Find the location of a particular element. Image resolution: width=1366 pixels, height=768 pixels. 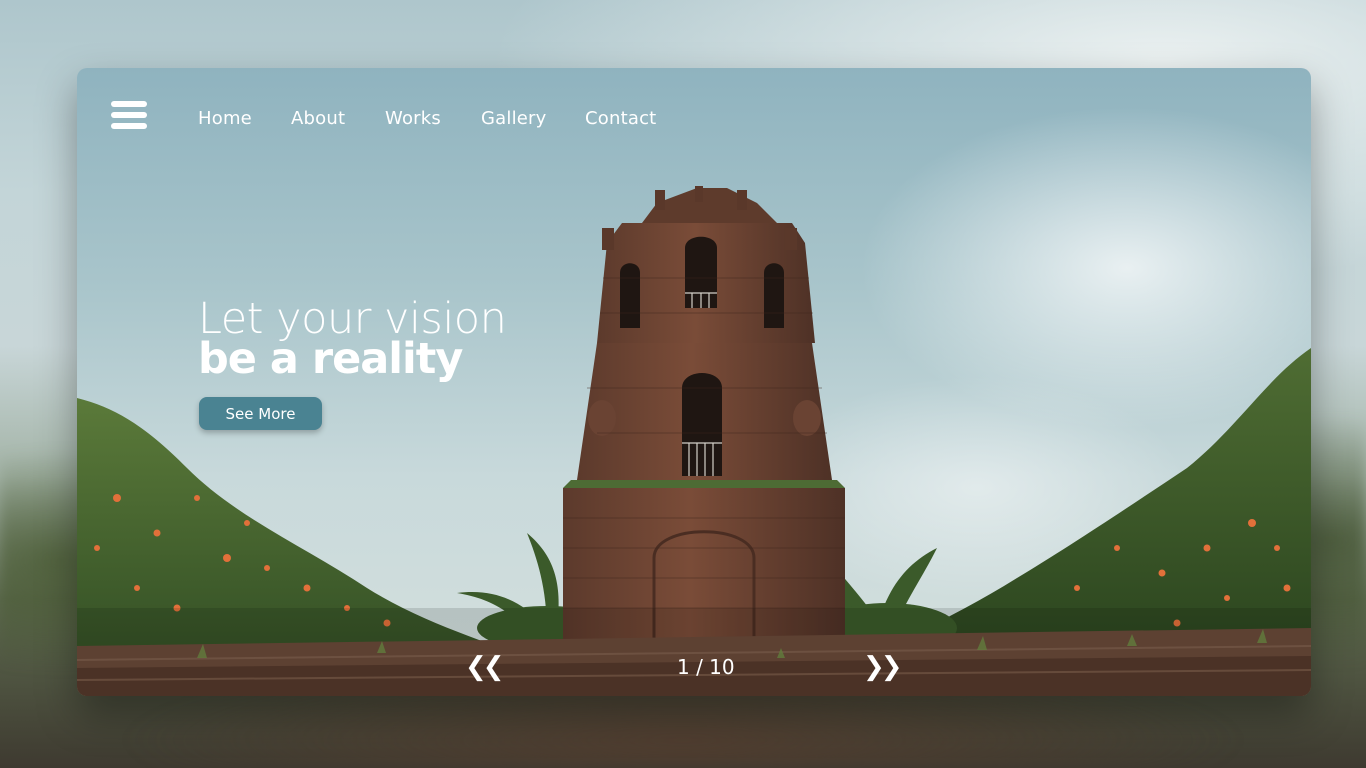

nav-contact: Contact is located at coordinates (620, 118).